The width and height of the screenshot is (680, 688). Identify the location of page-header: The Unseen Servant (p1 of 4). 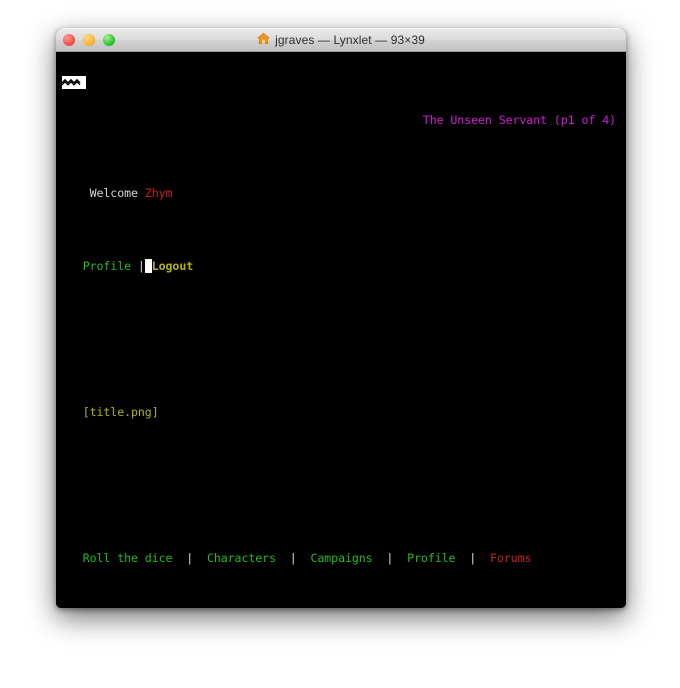
(519, 119).